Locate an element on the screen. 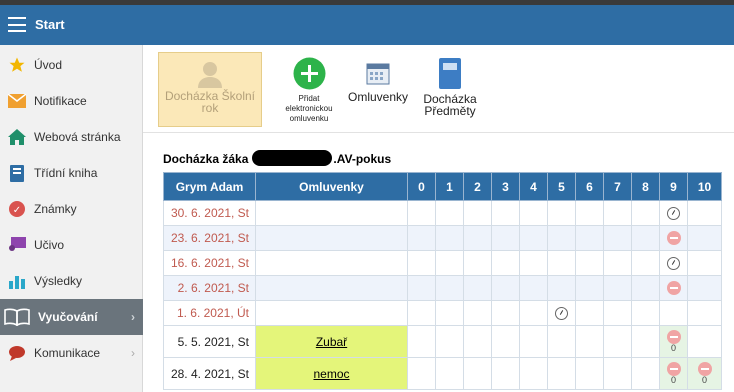 The width and height of the screenshot is (734, 392). table-row: 1. 6. 2021, Út is located at coordinates (442, 313).